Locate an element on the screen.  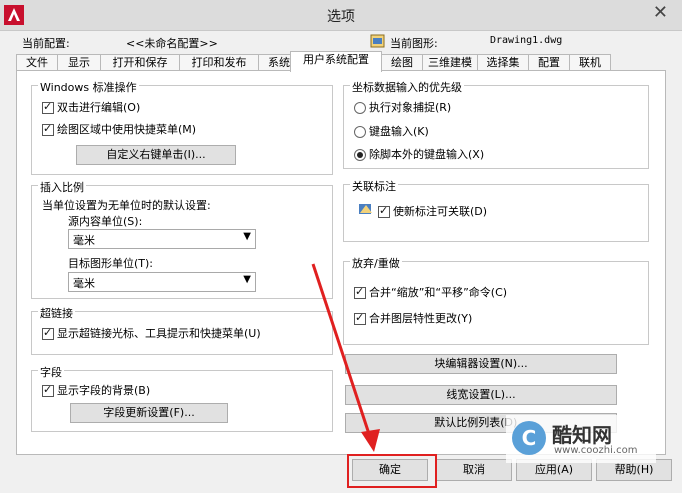
watermark-logo-icon: C is located at coordinates (529, 438).